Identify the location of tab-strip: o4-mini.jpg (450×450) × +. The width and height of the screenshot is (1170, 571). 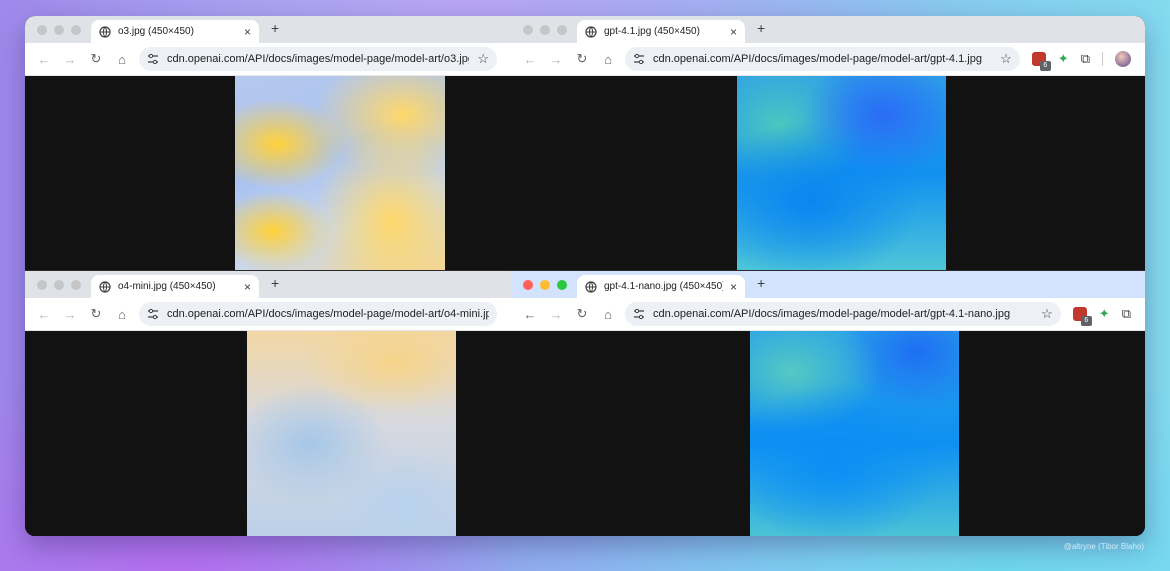
(268, 284).